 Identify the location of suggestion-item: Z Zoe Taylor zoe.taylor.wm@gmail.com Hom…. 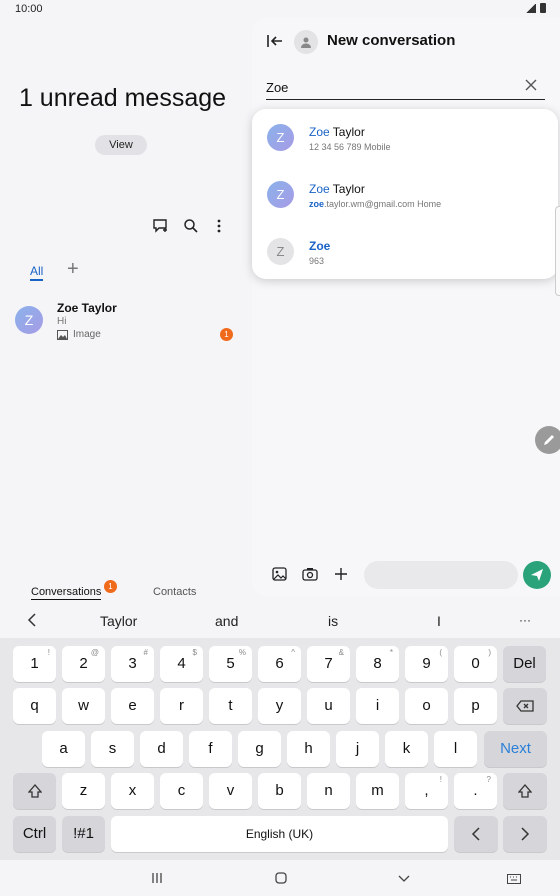
(405, 204).